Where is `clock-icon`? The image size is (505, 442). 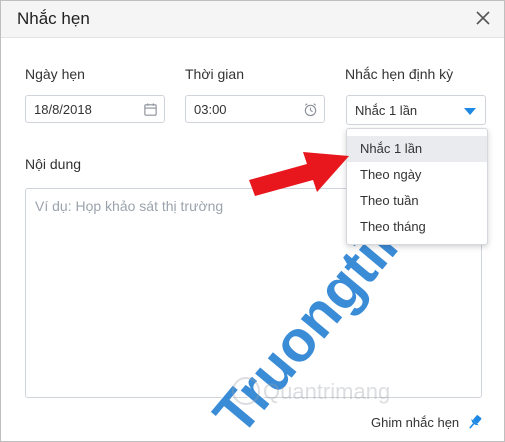
clock-icon is located at coordinates (310, 109).